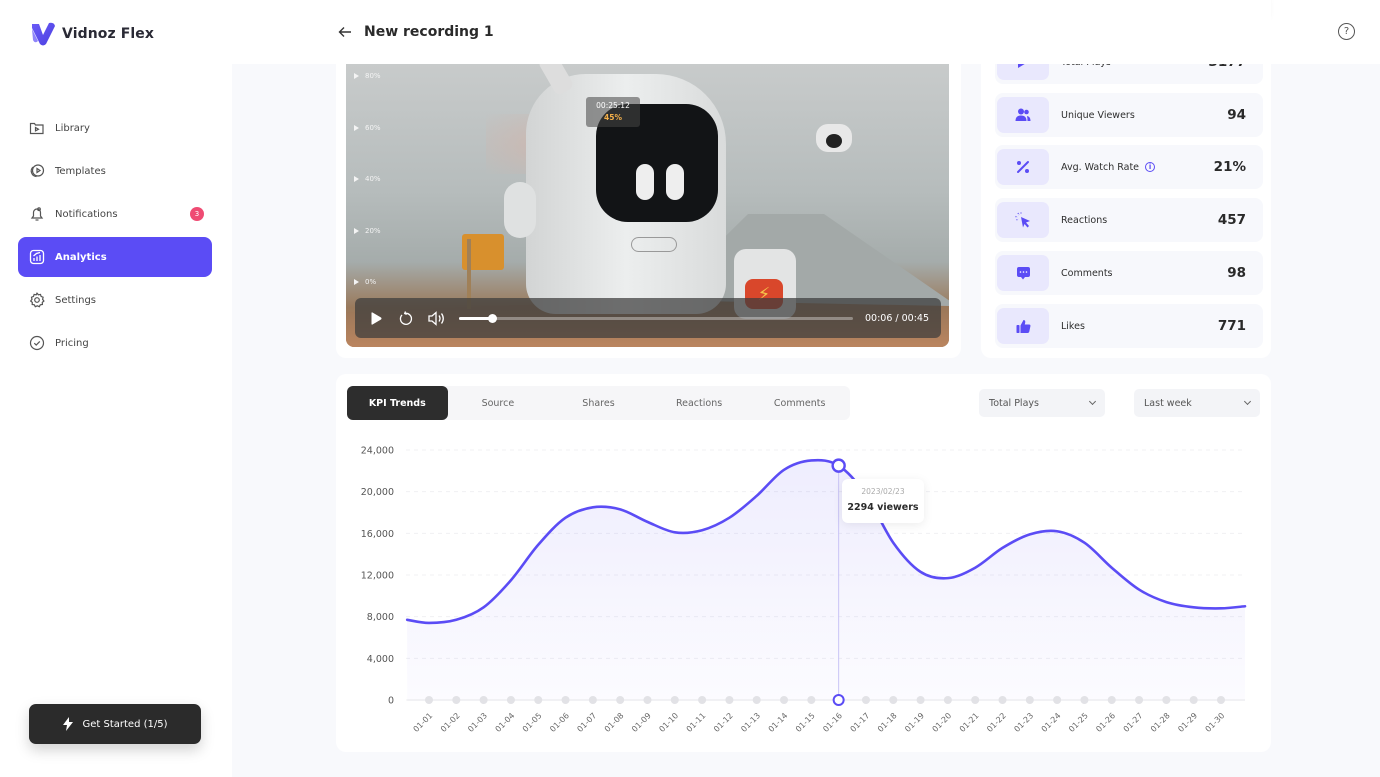 The image size is (1380, 777). Describe the element at coordinates (799, 403) in the screenshot. I see `tab-comments: Comments` at that location.